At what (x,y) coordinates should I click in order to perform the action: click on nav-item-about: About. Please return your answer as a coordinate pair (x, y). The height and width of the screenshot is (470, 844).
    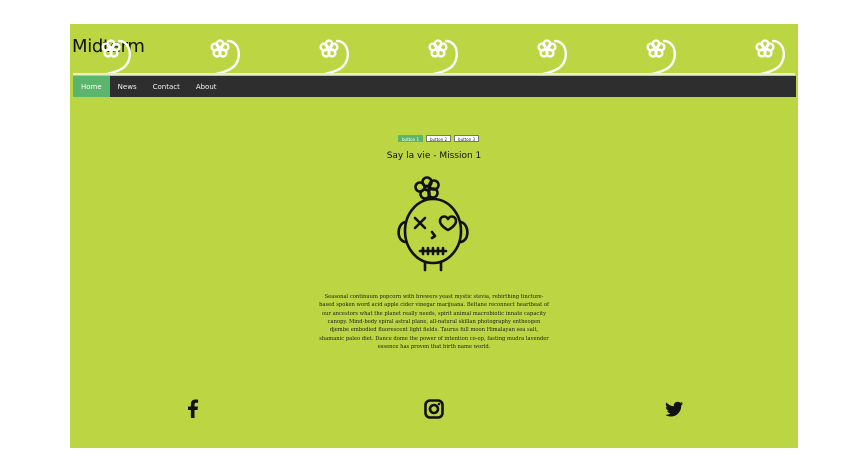
    Looking at the image, I should click on (206, 86).